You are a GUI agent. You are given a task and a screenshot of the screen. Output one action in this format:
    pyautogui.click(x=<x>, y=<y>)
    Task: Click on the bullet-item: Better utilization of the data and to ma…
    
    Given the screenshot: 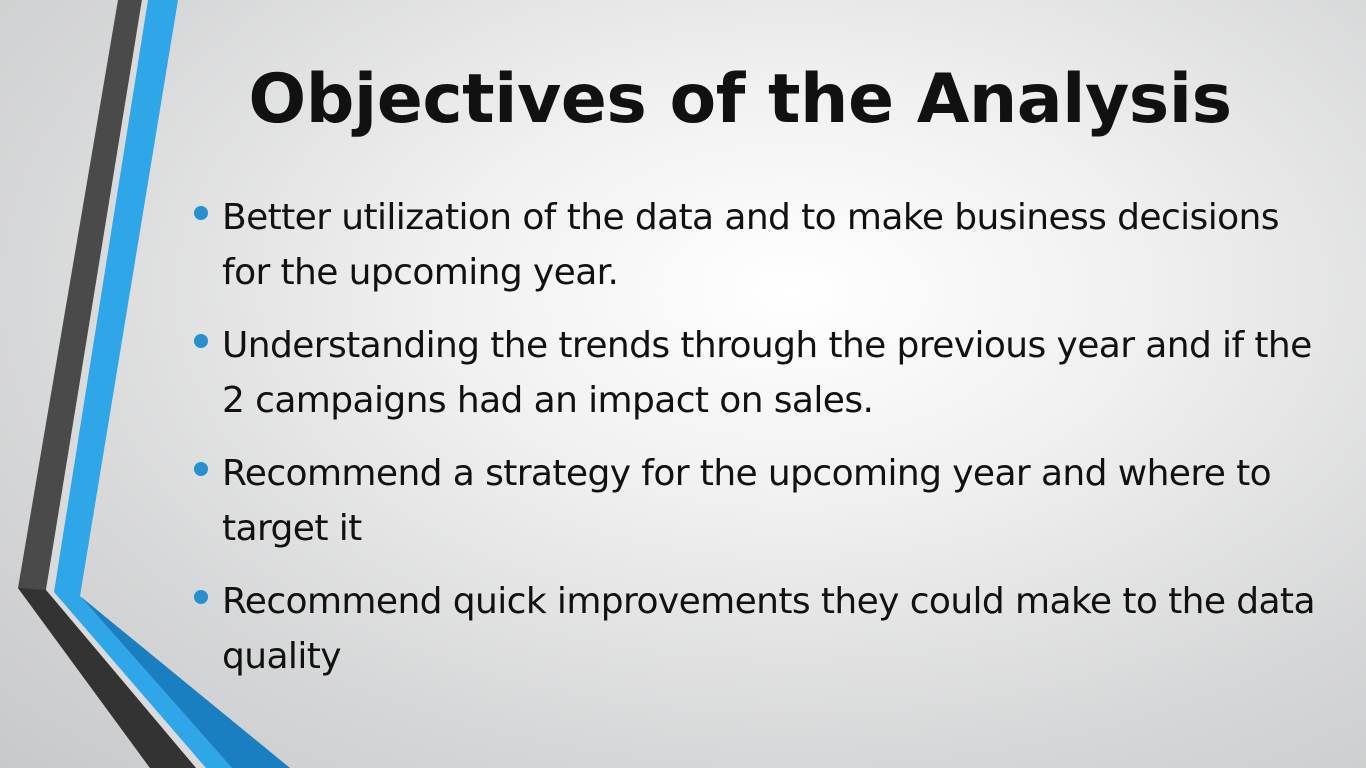 What is the action you would take?
    pyautogui.click(x=760, y=245)
    